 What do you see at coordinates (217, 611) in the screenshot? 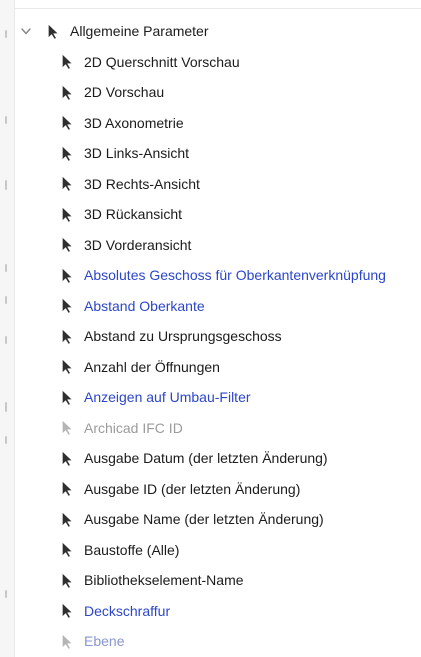
I see `tree-item: Deckschraffur` at bounding box center [217, 611].